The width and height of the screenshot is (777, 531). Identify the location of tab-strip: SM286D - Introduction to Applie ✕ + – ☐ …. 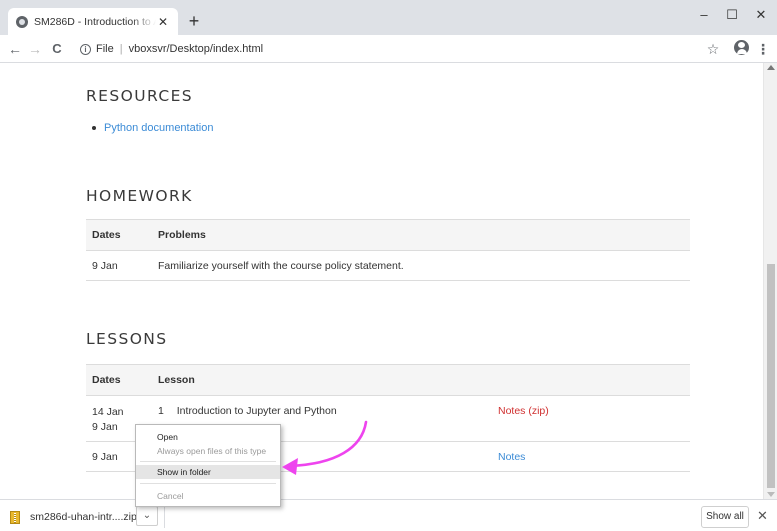
(388, 17).